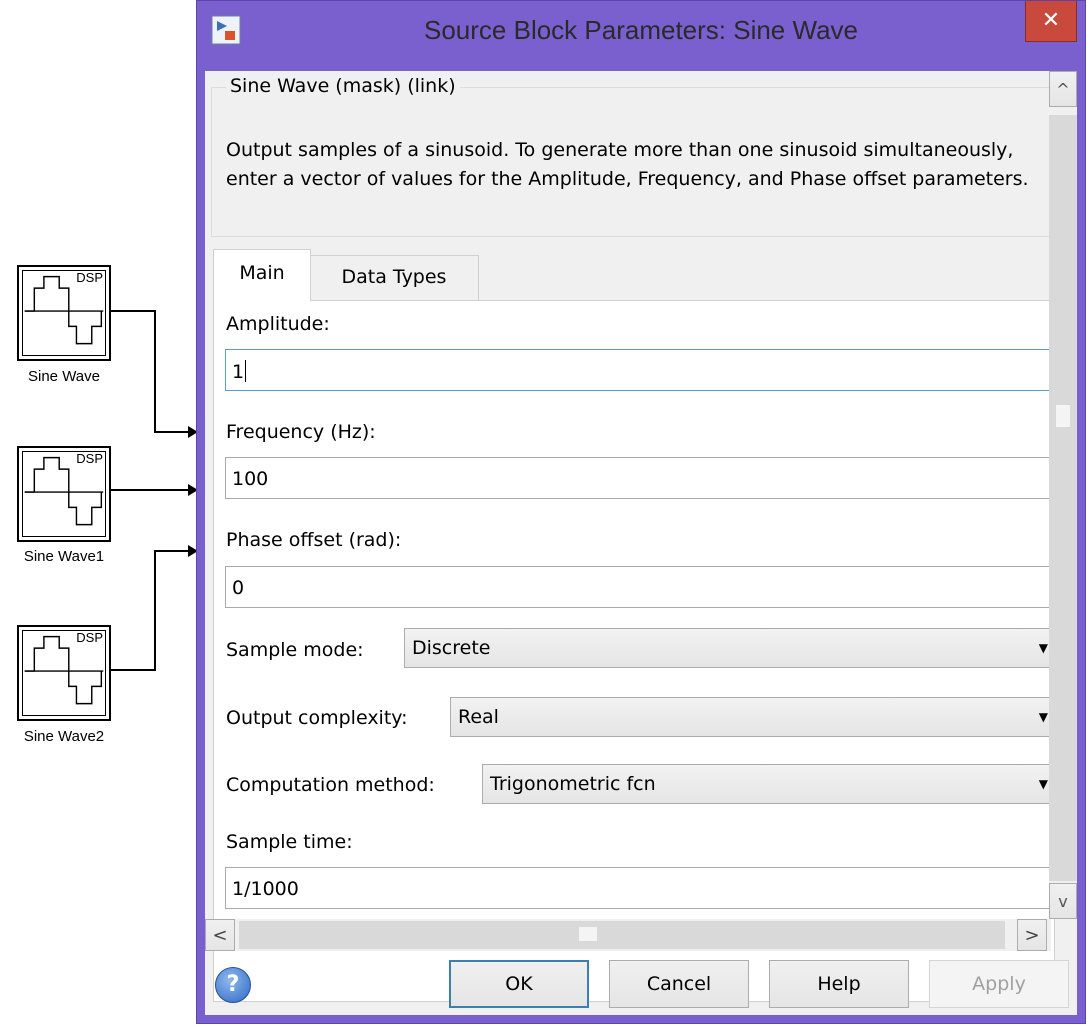 This screenshot has width=1090, height=1027. What do you see at coordinates (64, 313) in the screenshot?
I see `sine-wave-block: DSP` at bounding box center [64, 313].